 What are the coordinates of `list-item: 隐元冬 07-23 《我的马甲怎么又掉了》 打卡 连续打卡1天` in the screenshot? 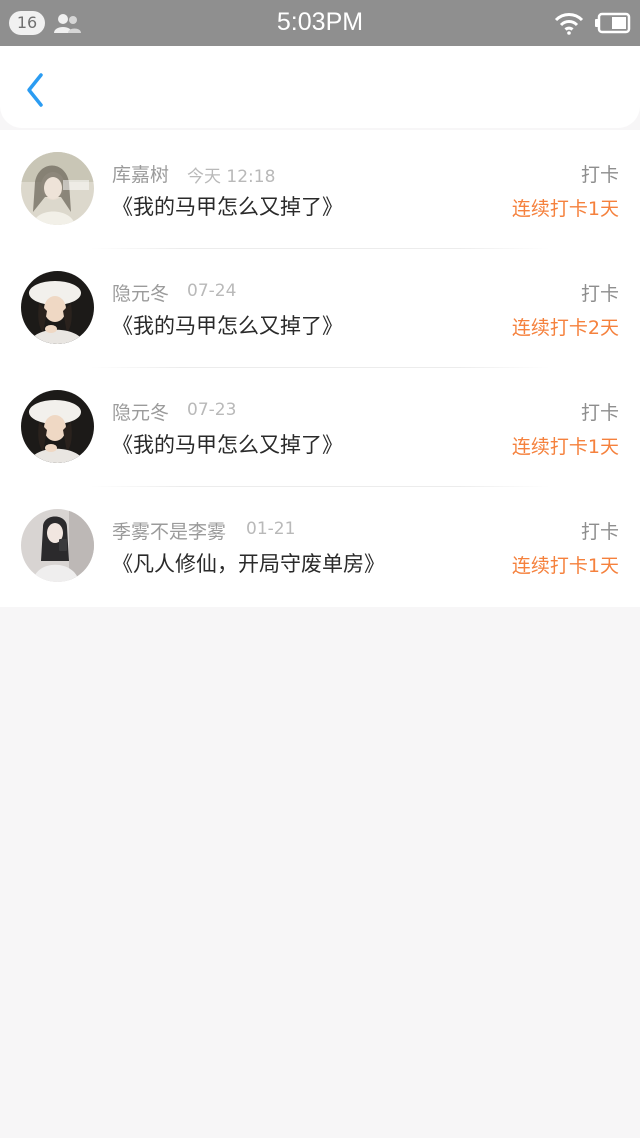 It's located at (320, 427).